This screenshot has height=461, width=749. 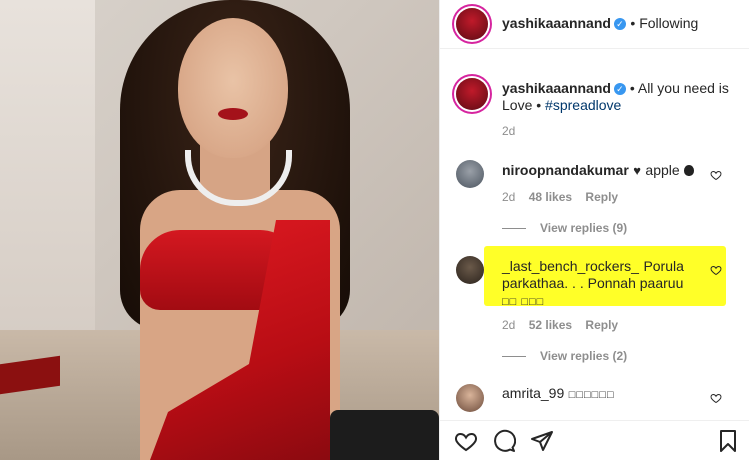 What do you see at coordinates (550, 325) in the screenshot?
I see `comment-likes-count: 52 likes` at bounding box center [550, 325].